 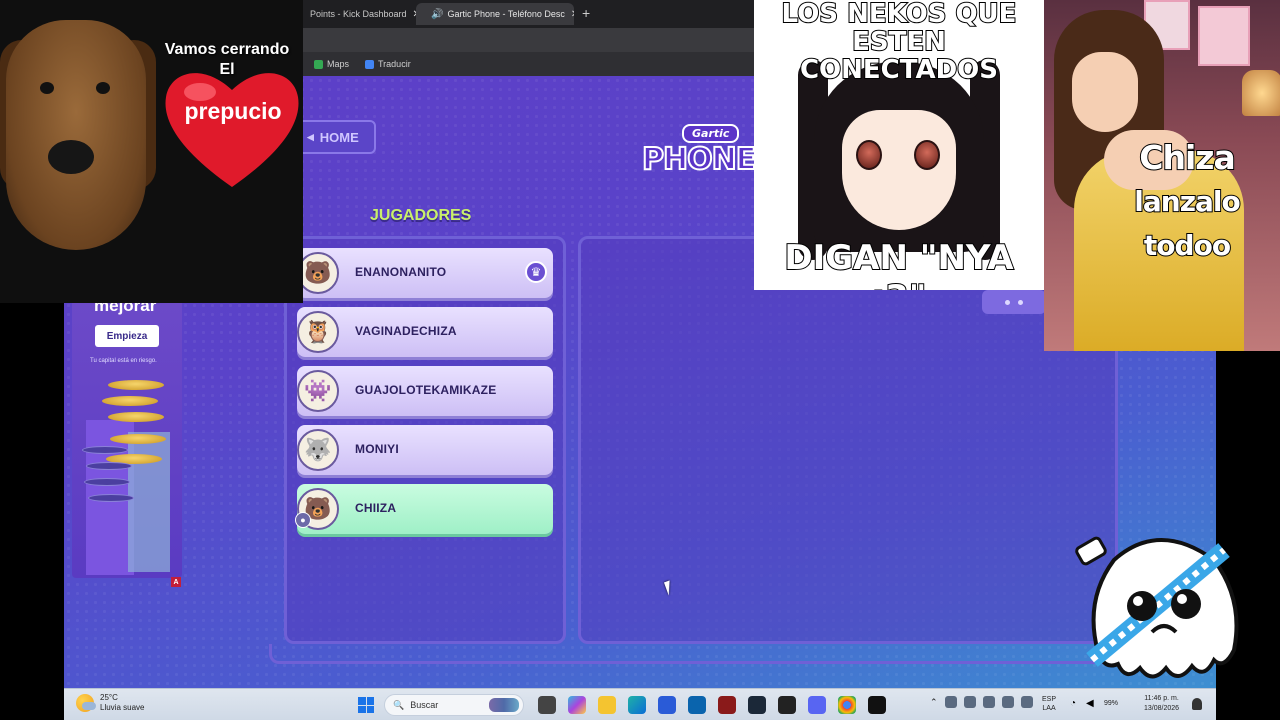 What do you see at coordinates (637, 705) in the screenshot?
I see `edge-icon` at bounding box center [637, 705].